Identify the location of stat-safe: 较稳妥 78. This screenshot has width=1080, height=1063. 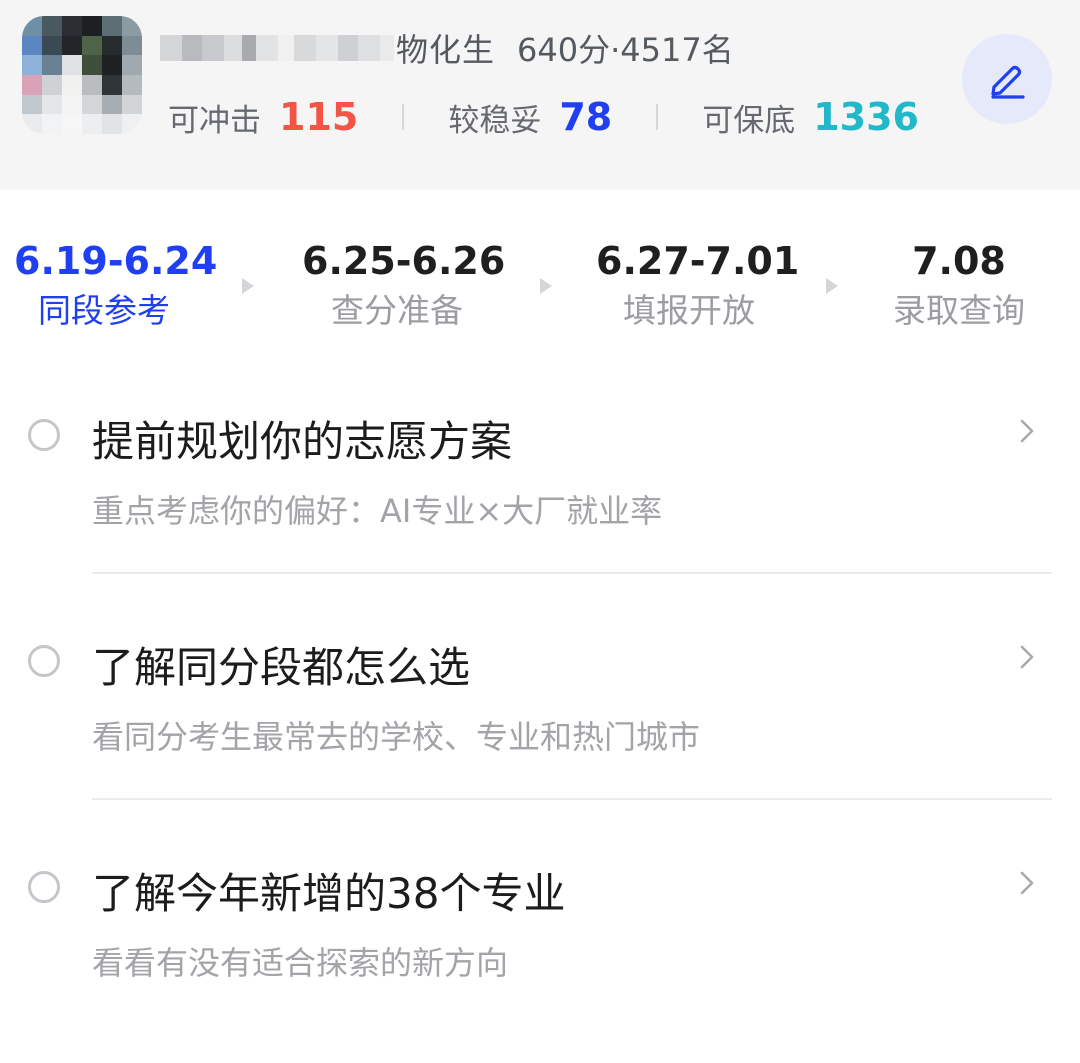
(530, 117).